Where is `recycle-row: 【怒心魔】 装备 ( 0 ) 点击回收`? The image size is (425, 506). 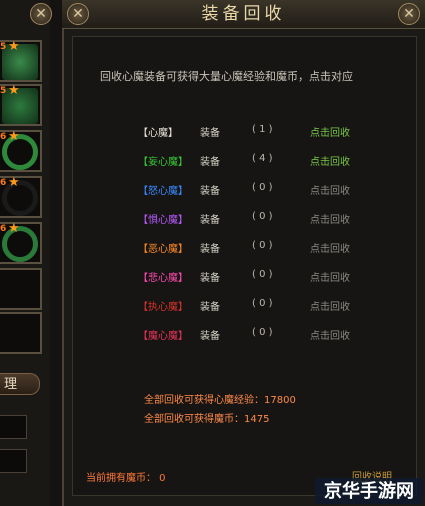 recycle-row: 【怒心魔】 装备 ( 0 ) 点击回收 is located at coordinates (212, 190).